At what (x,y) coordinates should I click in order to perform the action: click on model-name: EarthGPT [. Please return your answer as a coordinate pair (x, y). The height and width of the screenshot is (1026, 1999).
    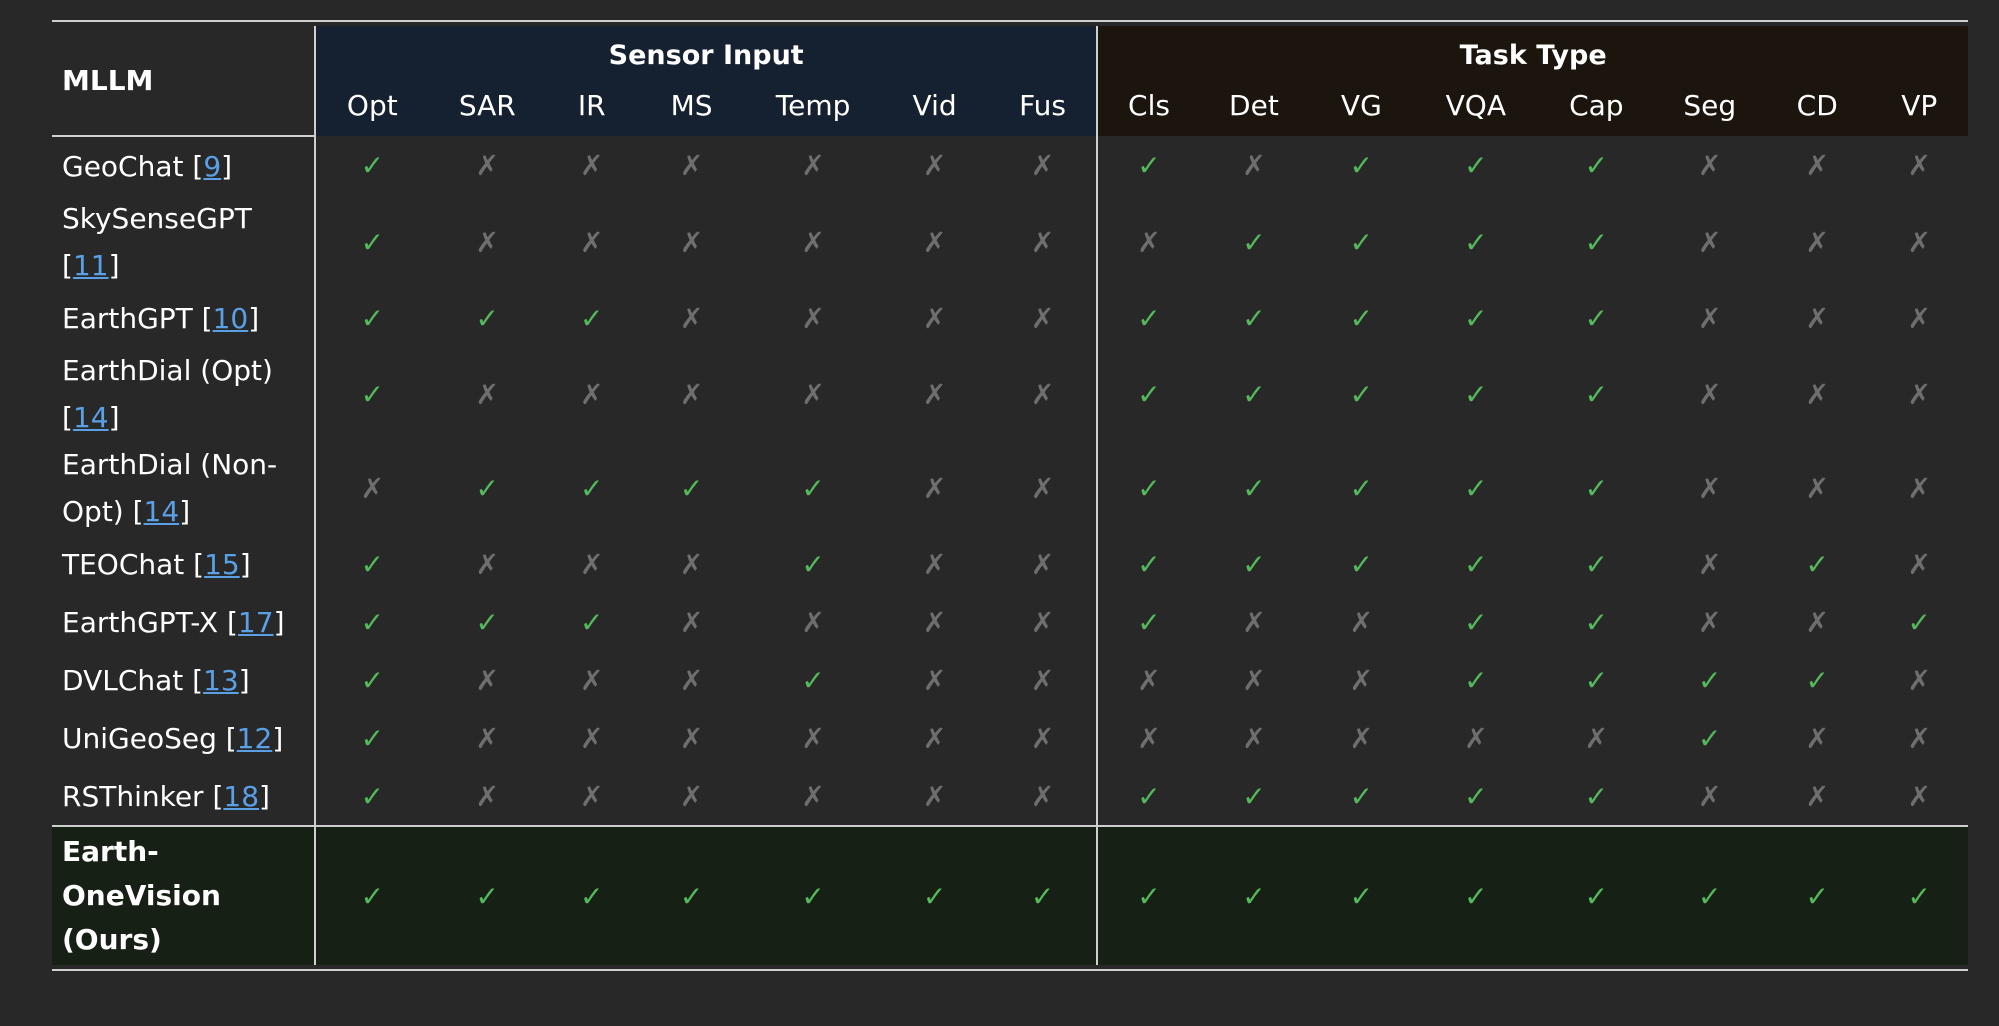
    Looking at the image, I should click on (137, 318).